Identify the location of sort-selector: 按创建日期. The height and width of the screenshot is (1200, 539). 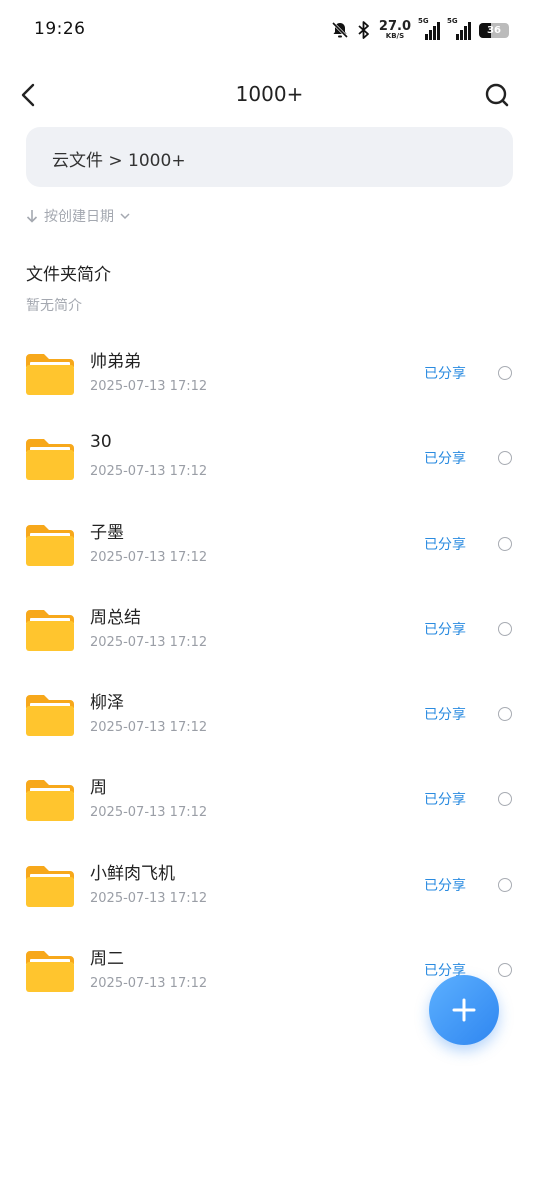
(78, 216).